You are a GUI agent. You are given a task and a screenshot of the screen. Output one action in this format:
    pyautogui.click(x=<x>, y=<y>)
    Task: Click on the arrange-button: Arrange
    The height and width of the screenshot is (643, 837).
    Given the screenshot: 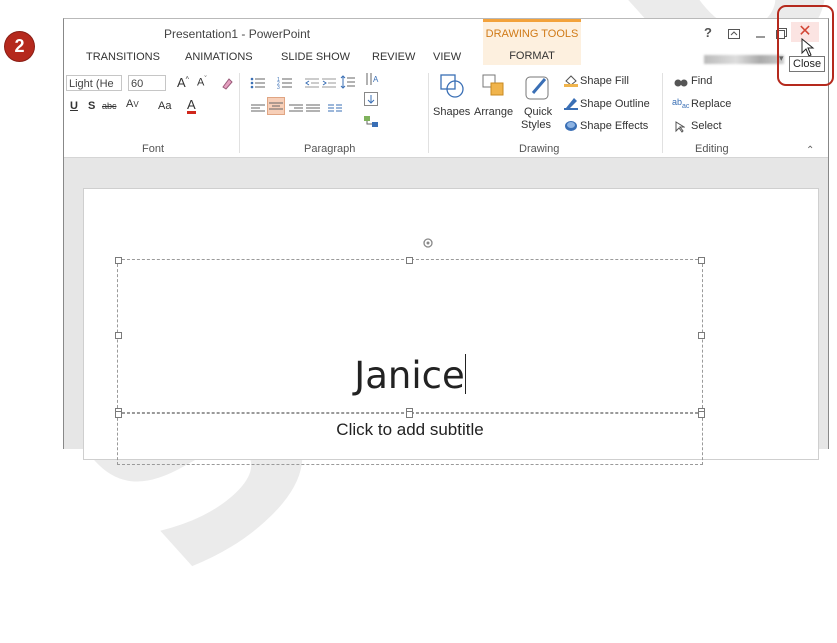 What is the action you would take?
    pyautogui.click(x=493, y=112)
    